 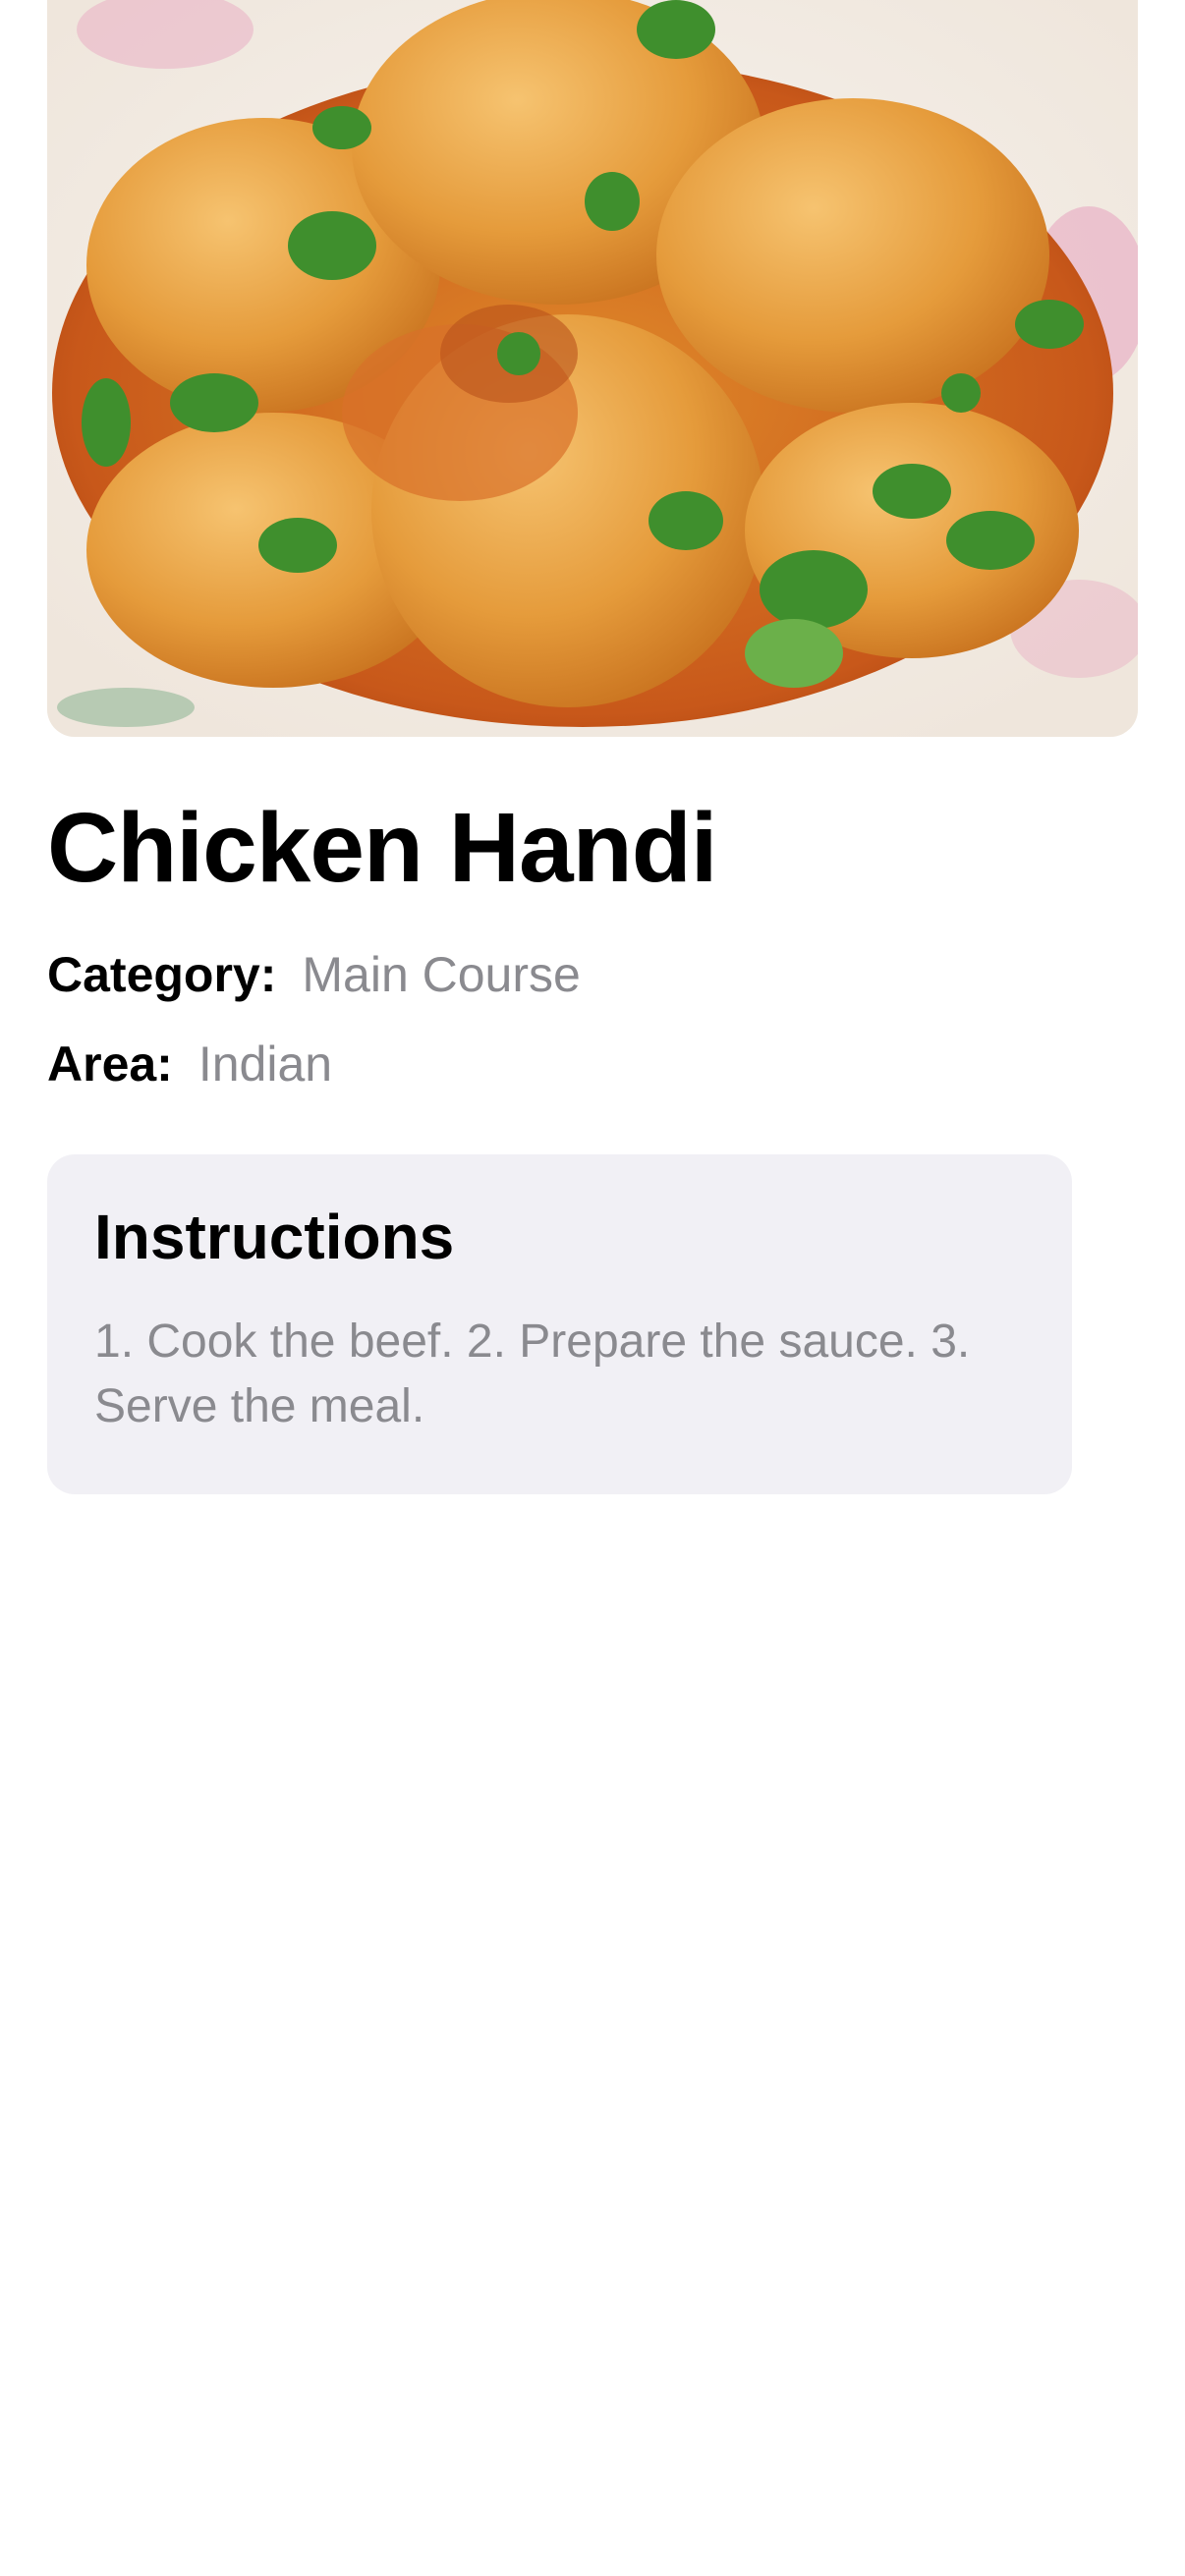 I want to click on area-label: Area:, so click(x=110, y=1064).